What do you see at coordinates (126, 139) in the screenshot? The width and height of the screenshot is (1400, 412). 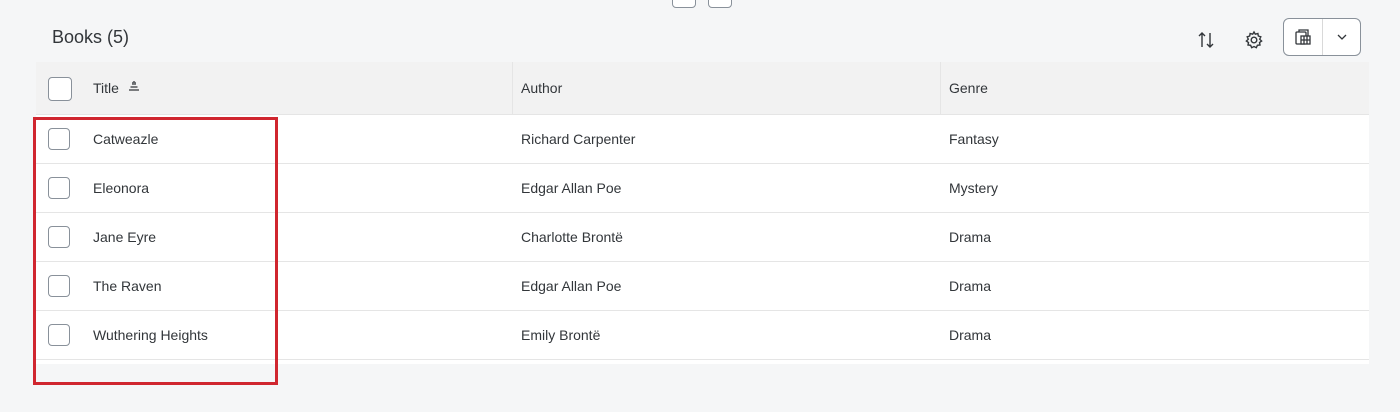 I see `cell-title: Catweazle` at bounding box center [126, 139].